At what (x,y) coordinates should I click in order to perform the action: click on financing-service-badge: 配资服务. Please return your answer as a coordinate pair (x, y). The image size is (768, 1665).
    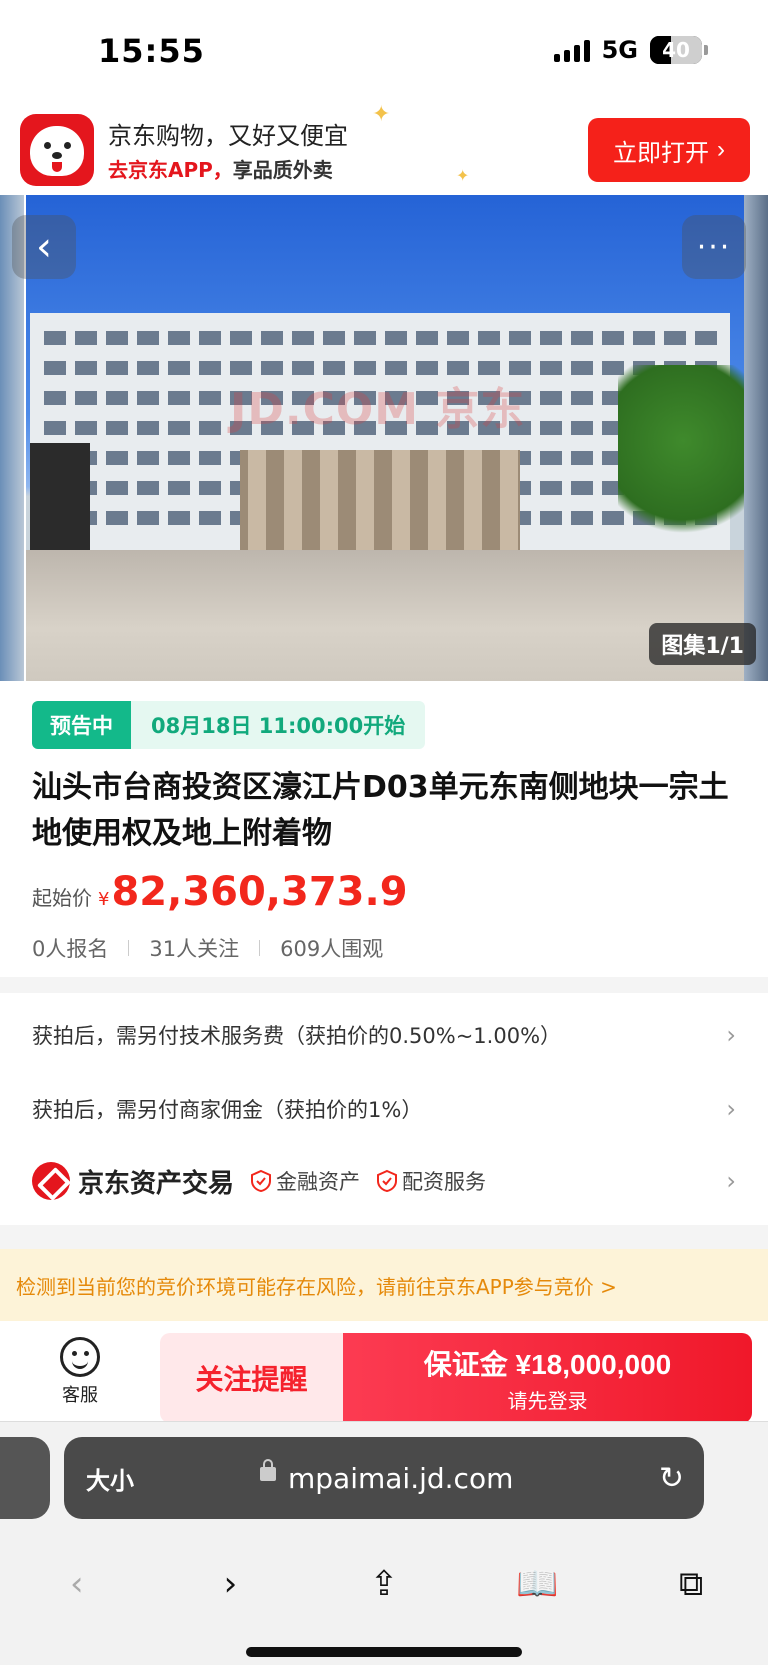
    Looking at the image, I should click on (431, 1181).